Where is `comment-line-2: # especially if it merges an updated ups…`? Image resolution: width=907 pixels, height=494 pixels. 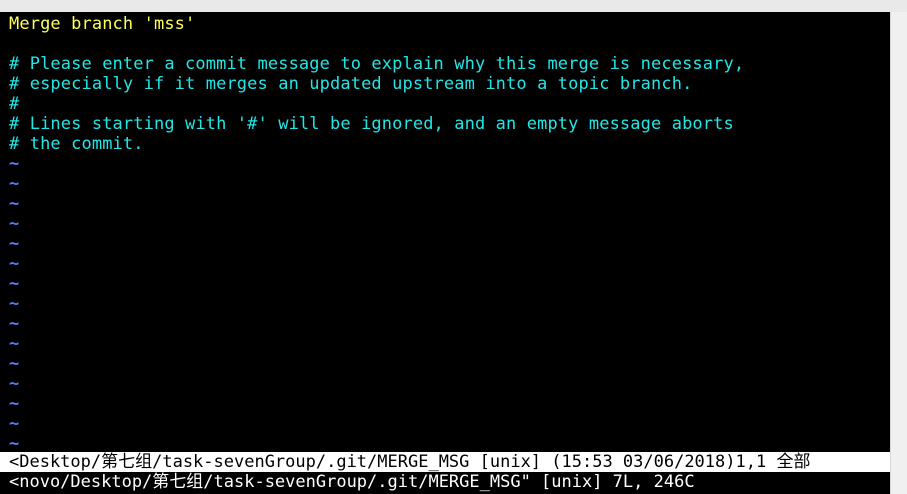 comment-line-2: # especially if it merges an updated ups… is located at coordinates (350, 84).